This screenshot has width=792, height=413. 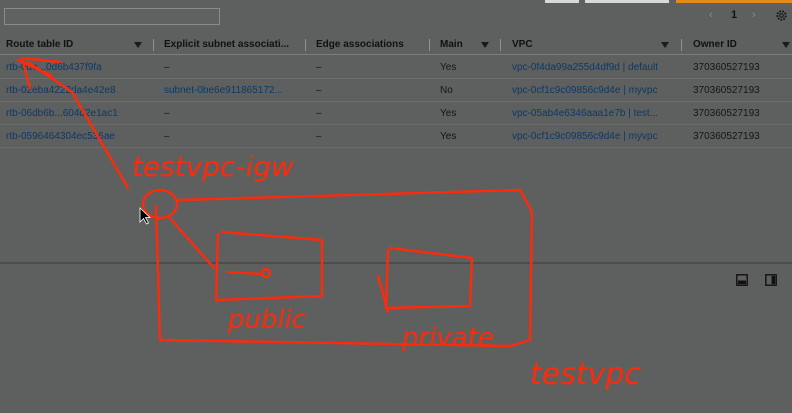 What do you see at coordinates (734, 15) in the screenshot?
I see `page-number: 1` at bounding box center [734, 15].